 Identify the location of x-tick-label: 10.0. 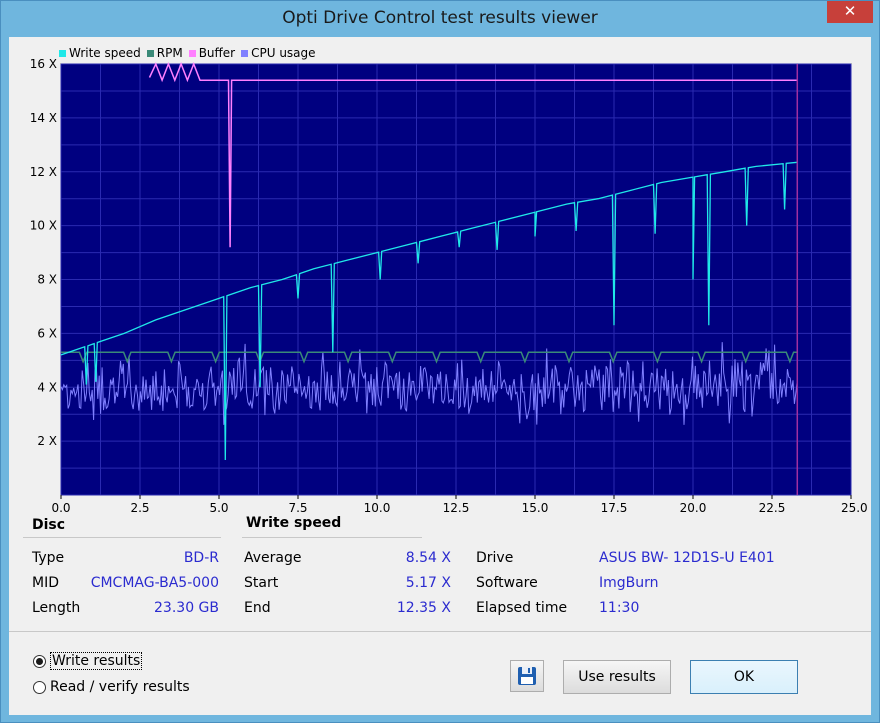
(377, 508).